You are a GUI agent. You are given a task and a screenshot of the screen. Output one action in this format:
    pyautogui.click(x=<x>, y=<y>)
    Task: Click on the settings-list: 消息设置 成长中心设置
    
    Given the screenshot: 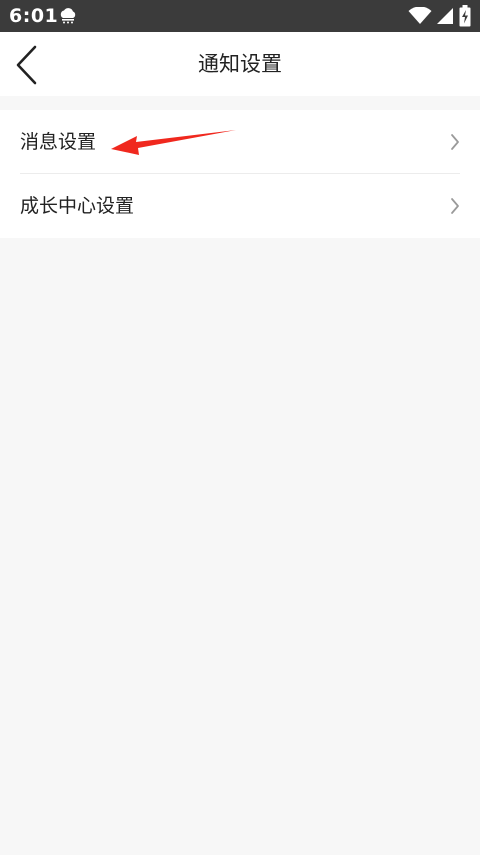 What is the action you would take?
    pyautogui.click(x=240, y=174)
    